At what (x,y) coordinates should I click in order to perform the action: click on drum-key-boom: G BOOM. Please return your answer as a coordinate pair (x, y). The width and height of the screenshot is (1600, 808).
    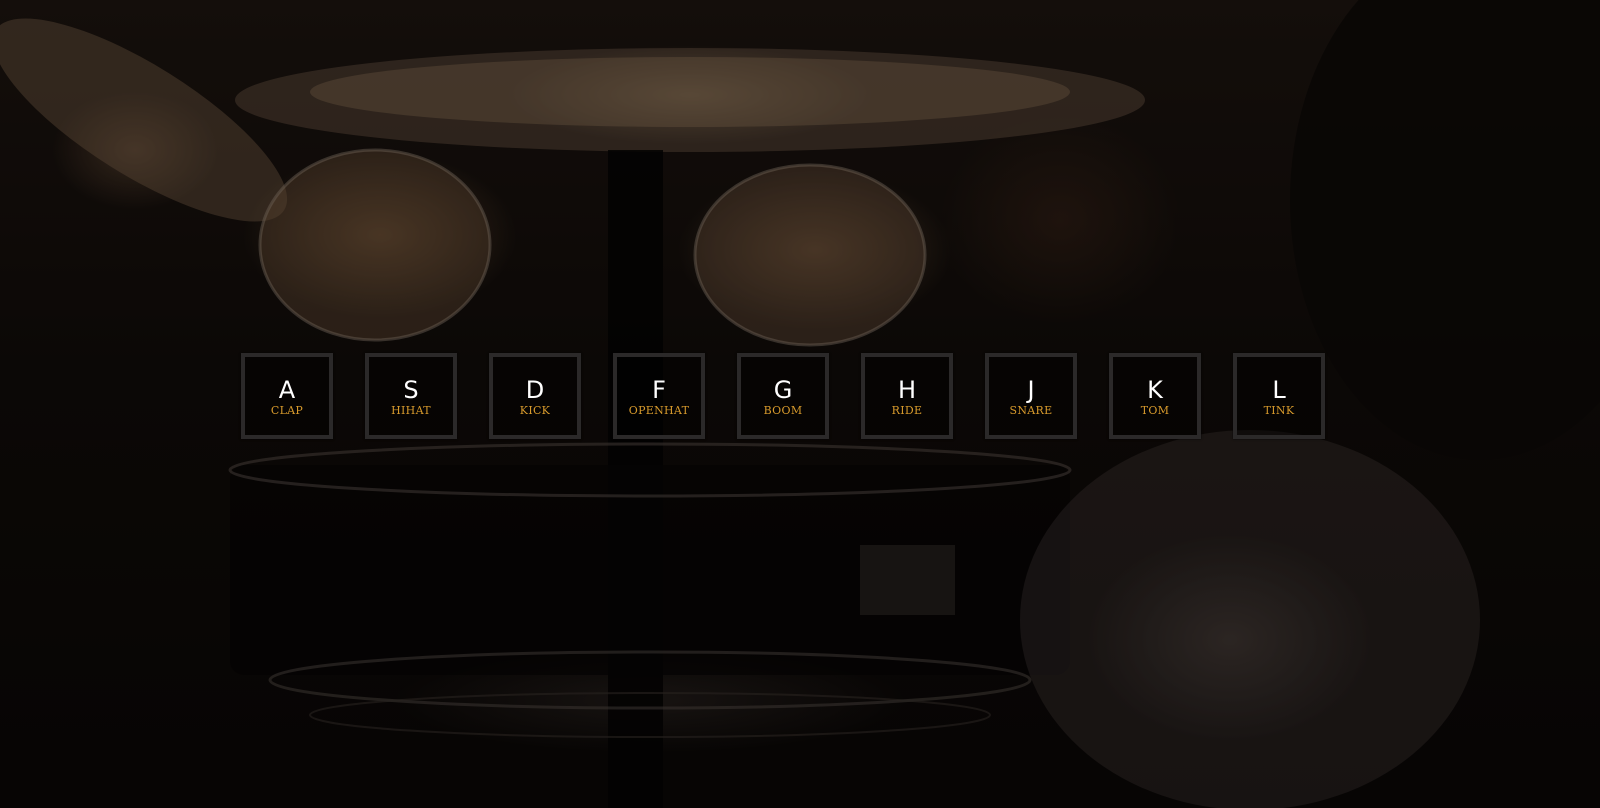
    Looking at the image, I should click on (783, 396).